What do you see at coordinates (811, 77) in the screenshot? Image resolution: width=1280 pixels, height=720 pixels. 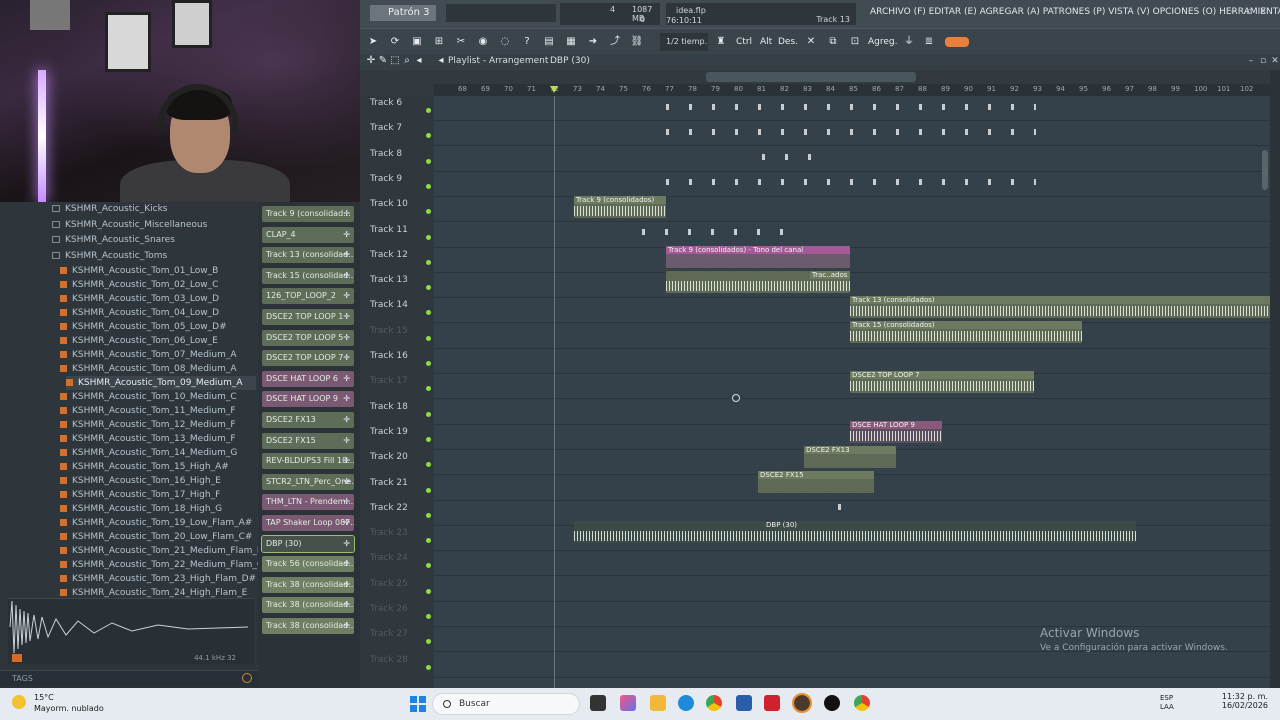 I see `horizontal-scrollbar` at bounding box center [811, 77].